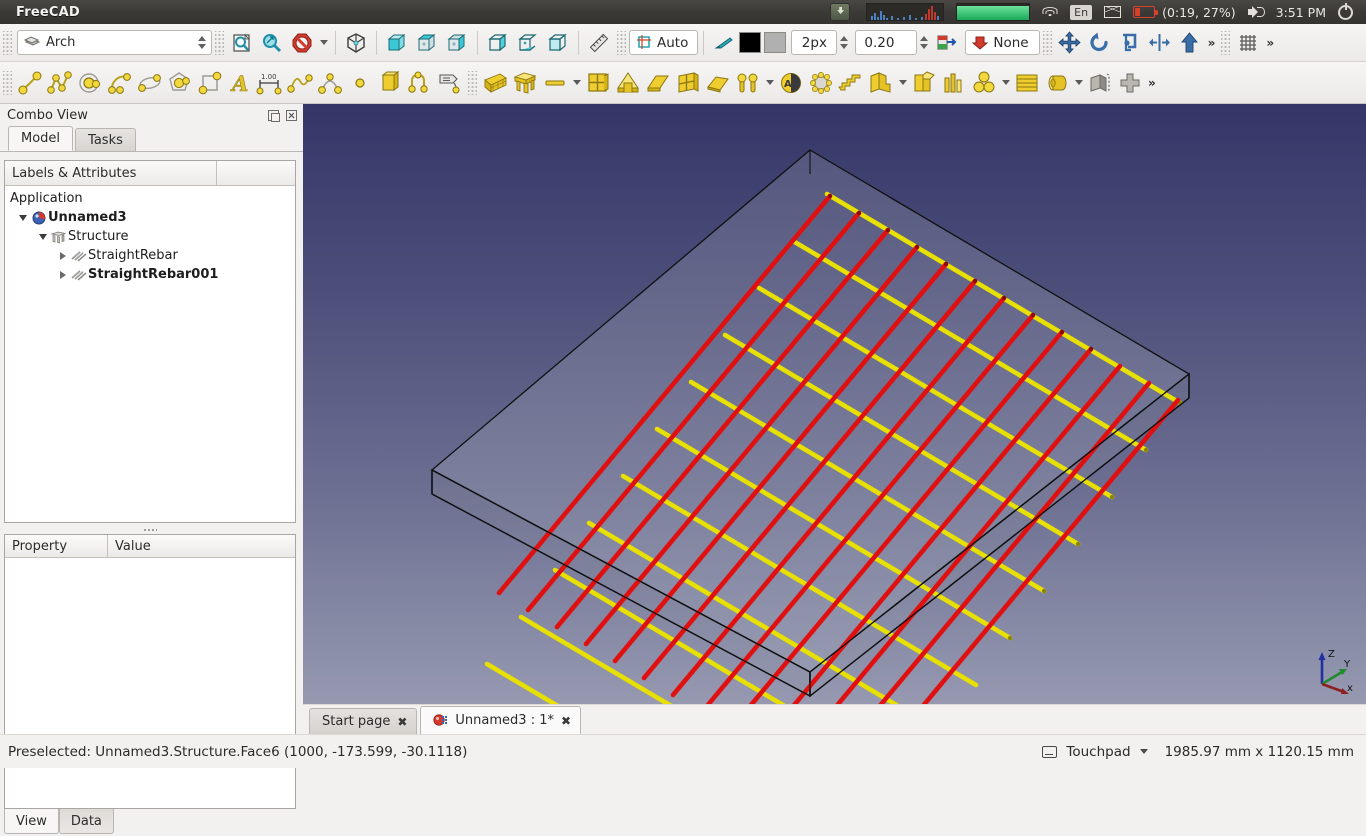 The image size is (1366, 836). I want to click on transparency-input: 0.20, so click(886, 42).